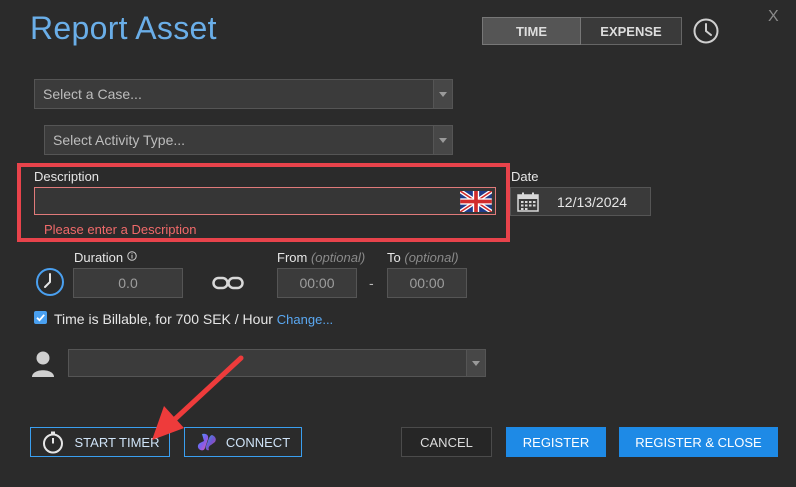  I want to click on checkmark-icon, so click(40, 318).